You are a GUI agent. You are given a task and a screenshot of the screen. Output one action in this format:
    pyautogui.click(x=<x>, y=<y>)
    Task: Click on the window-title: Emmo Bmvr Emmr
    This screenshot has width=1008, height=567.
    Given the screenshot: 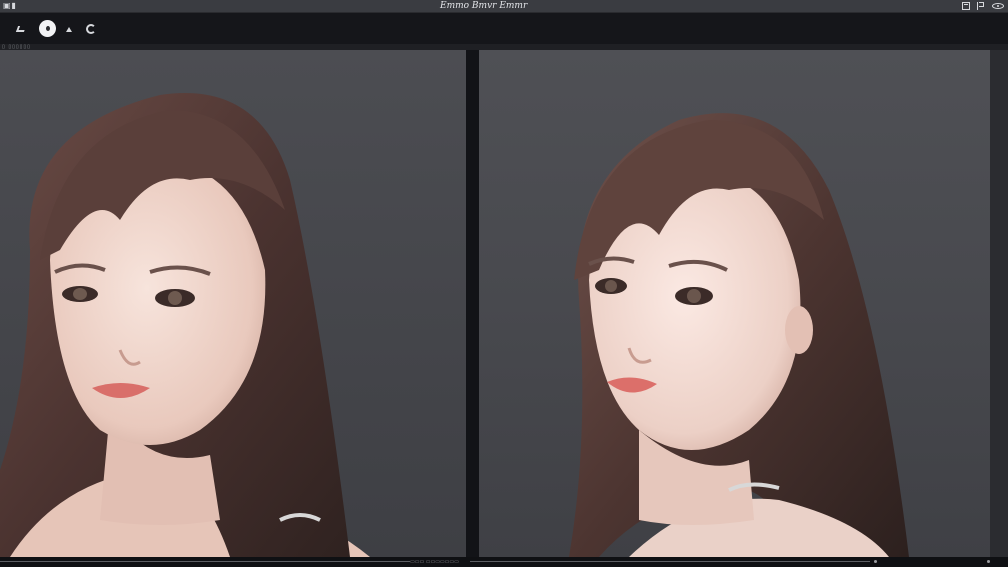 What is the action you would take?
    pyautogui.click(x=484, y=6)
    